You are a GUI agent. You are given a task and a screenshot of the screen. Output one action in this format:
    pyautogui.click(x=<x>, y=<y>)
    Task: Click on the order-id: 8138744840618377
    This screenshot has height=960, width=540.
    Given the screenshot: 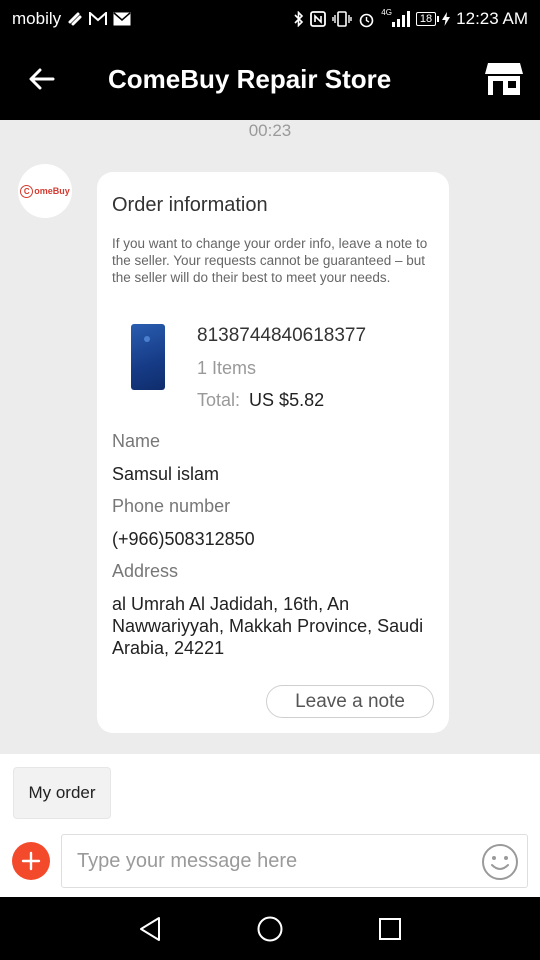 What is the action you would take?
    pyautogui.click(x=282, y=335)
    